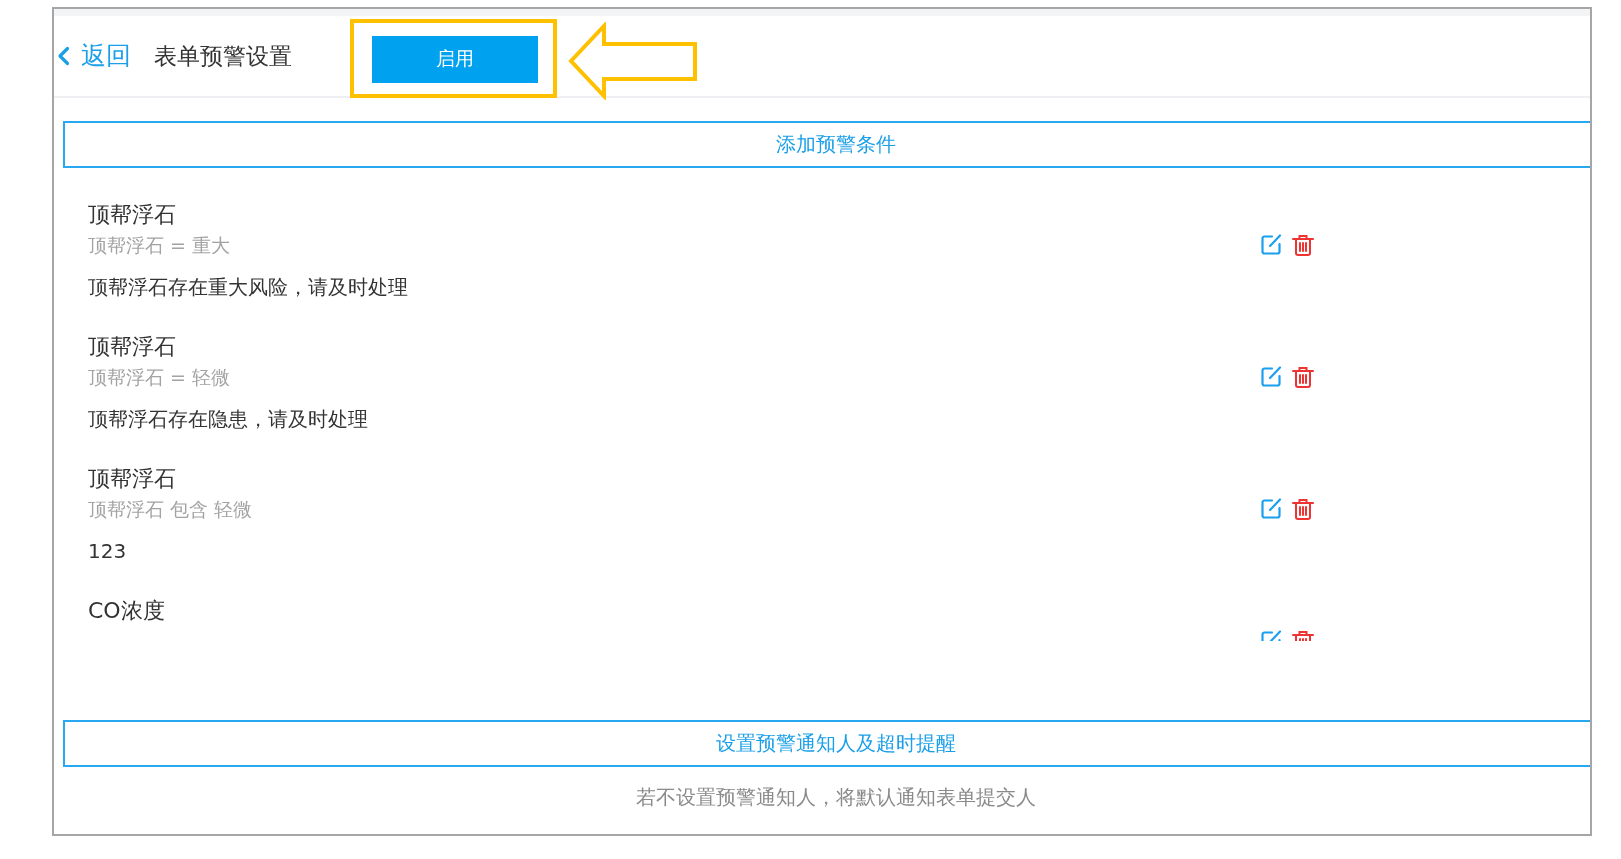  What do you see at coordinates (94, 56) in the screenshot?
I see `back-link: 返回` at bounding box center [94, 56].